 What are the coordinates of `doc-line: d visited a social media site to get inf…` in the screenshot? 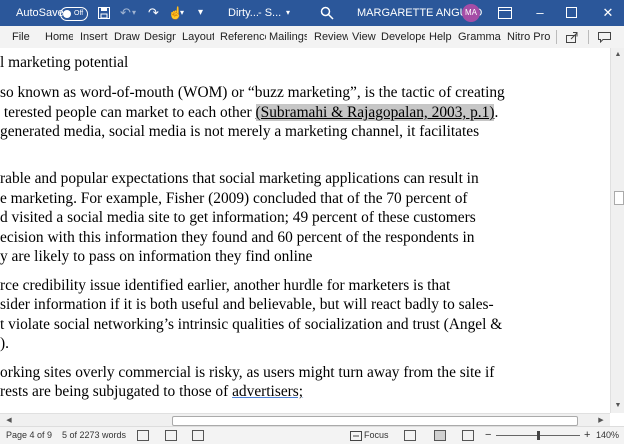 It's located at (238, 217).